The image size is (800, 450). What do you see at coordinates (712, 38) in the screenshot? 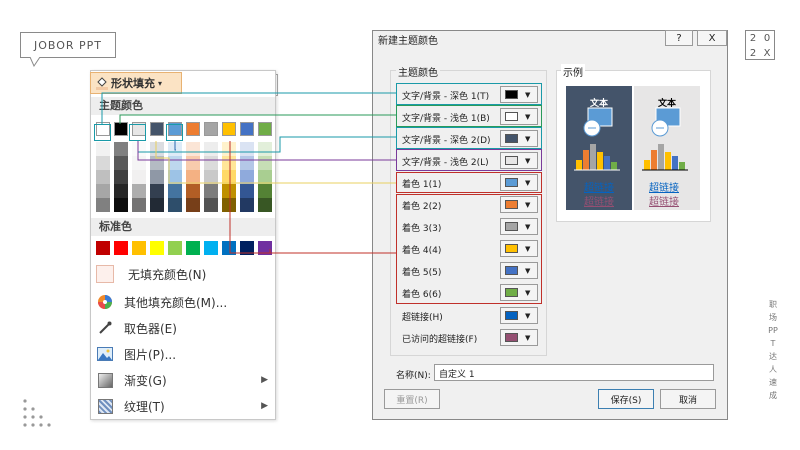
I see `close-button: X` at bounding box center [712, 38].